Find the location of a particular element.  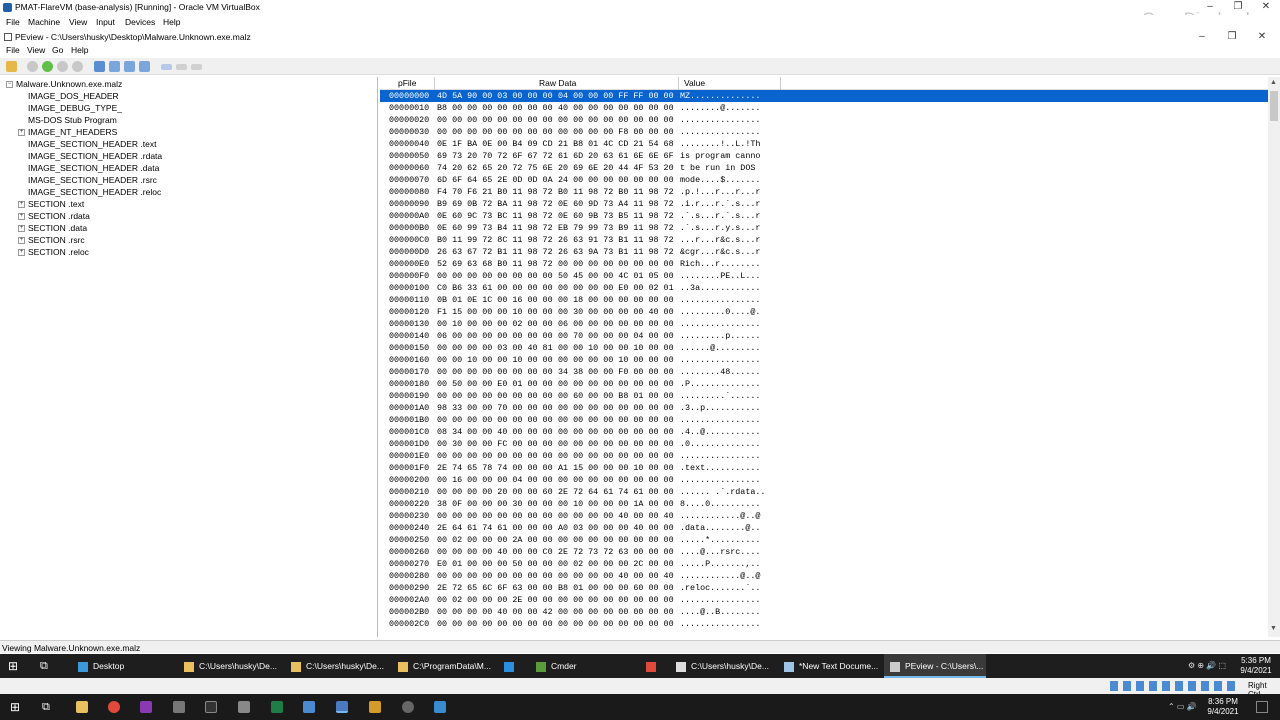

file-explorer-icon is located at coordinates (82, 707).